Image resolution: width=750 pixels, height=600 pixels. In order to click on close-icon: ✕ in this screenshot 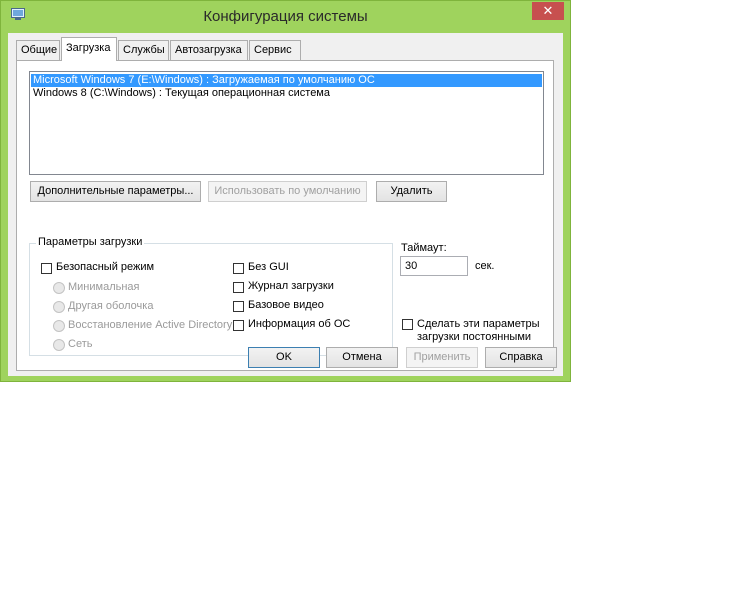, I will do `click(548, 10)`.